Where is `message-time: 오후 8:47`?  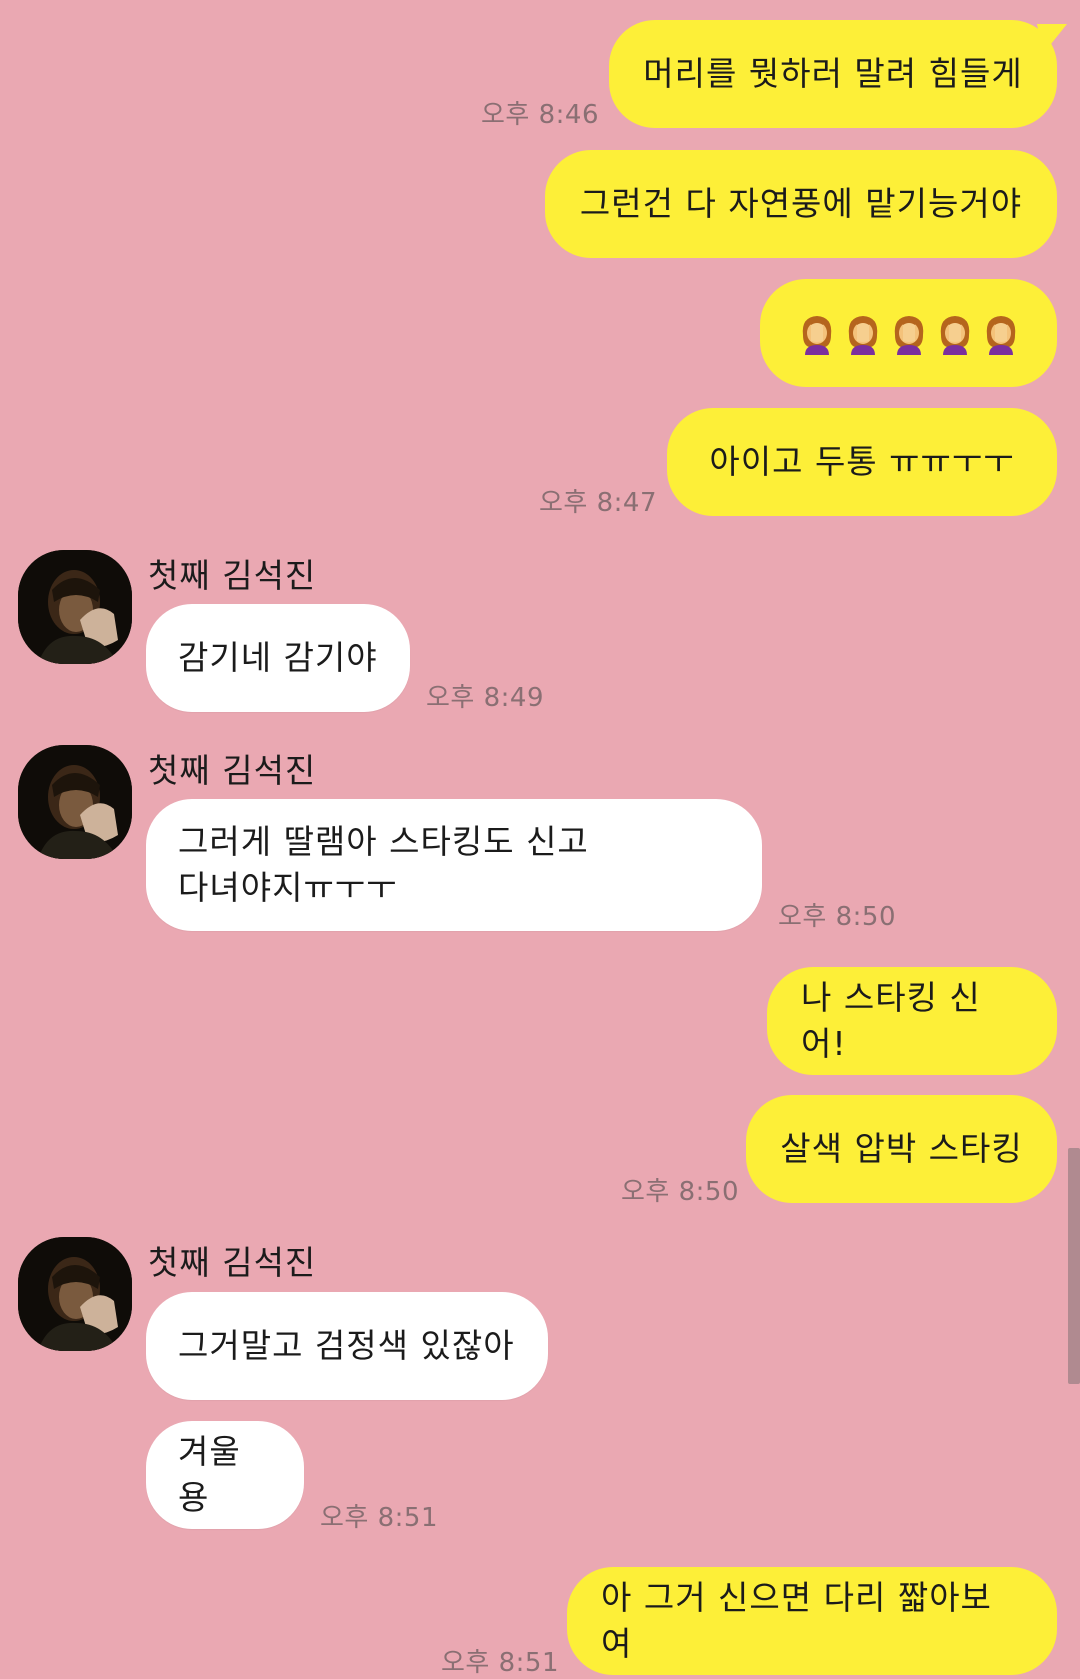
message-time: 오후 8:47 is located at coordinates (598, 503).